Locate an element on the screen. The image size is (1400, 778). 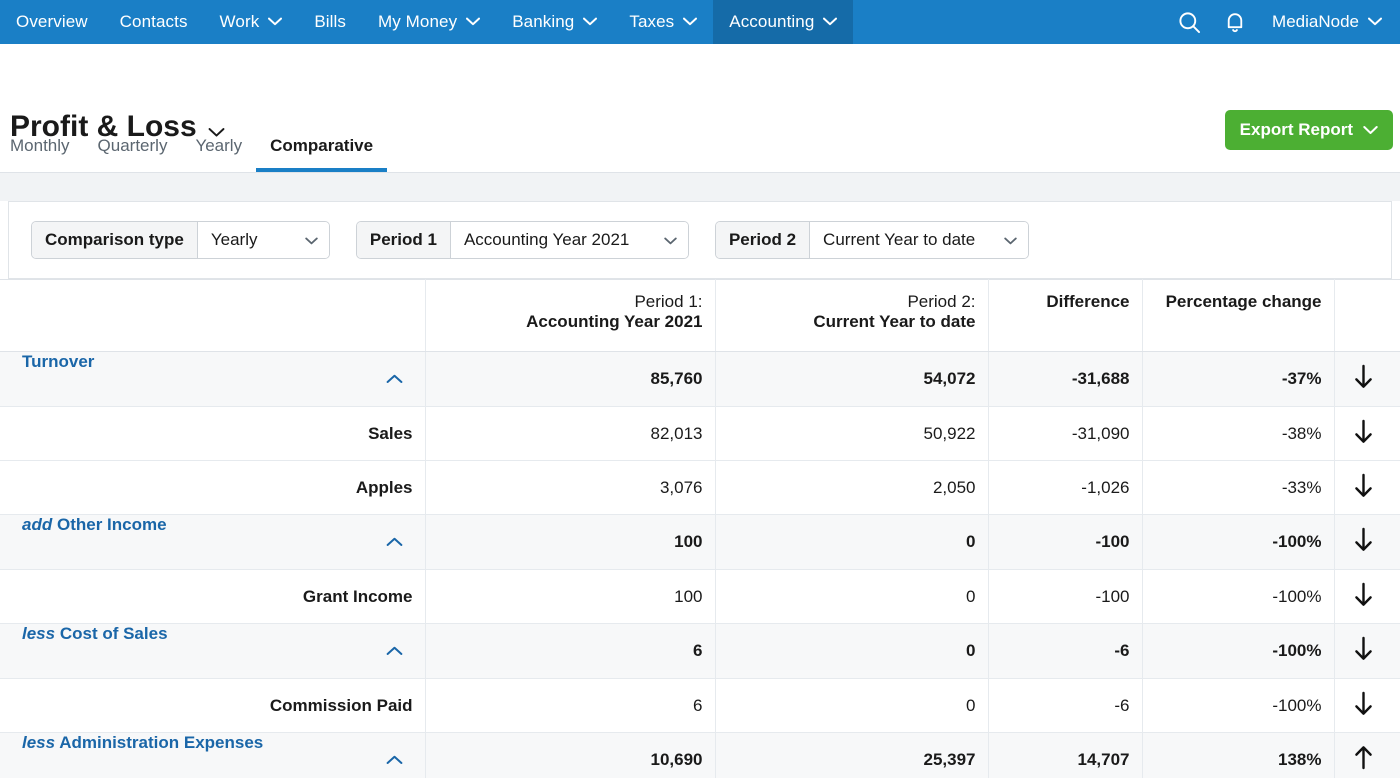
nav-item-label: Work is located at coordinates (239, 21).